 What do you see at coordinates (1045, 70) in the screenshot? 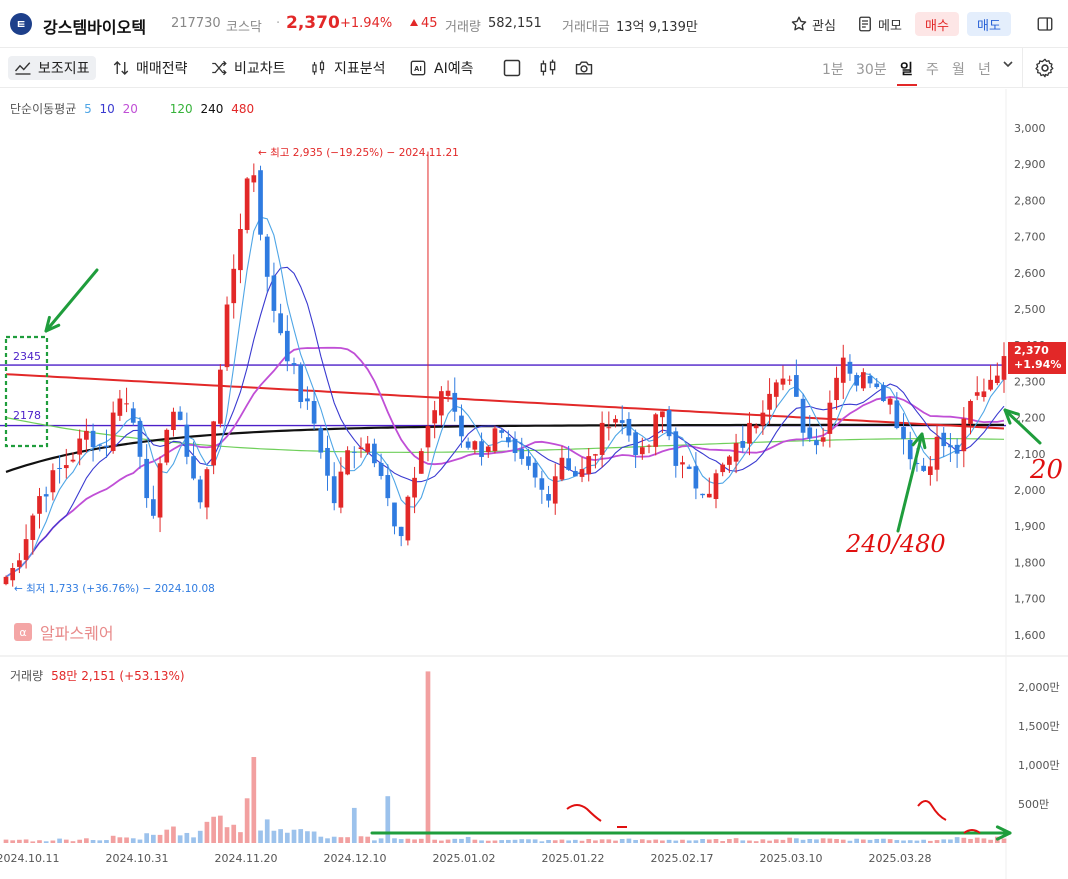
I see `settings-button` at bounding box center [1045, 70].